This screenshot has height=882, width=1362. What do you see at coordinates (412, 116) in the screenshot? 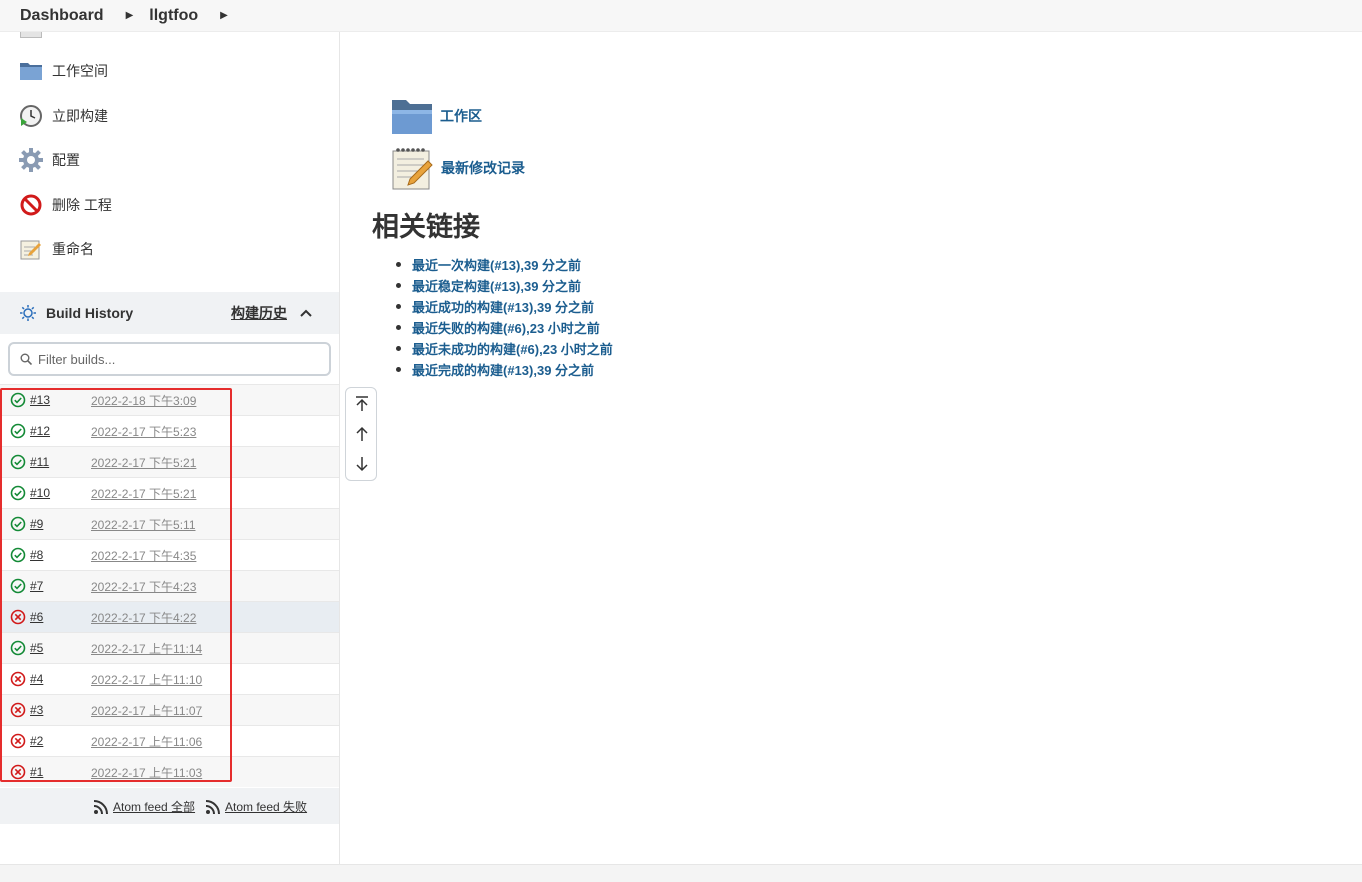
I see `large-folder-icon` at bounding box center [412, 116].